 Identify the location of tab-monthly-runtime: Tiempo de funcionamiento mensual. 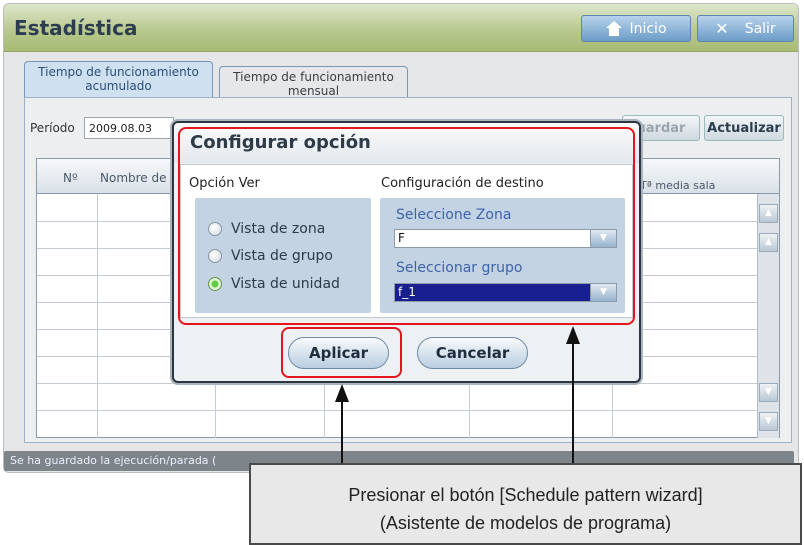
(313, 82).